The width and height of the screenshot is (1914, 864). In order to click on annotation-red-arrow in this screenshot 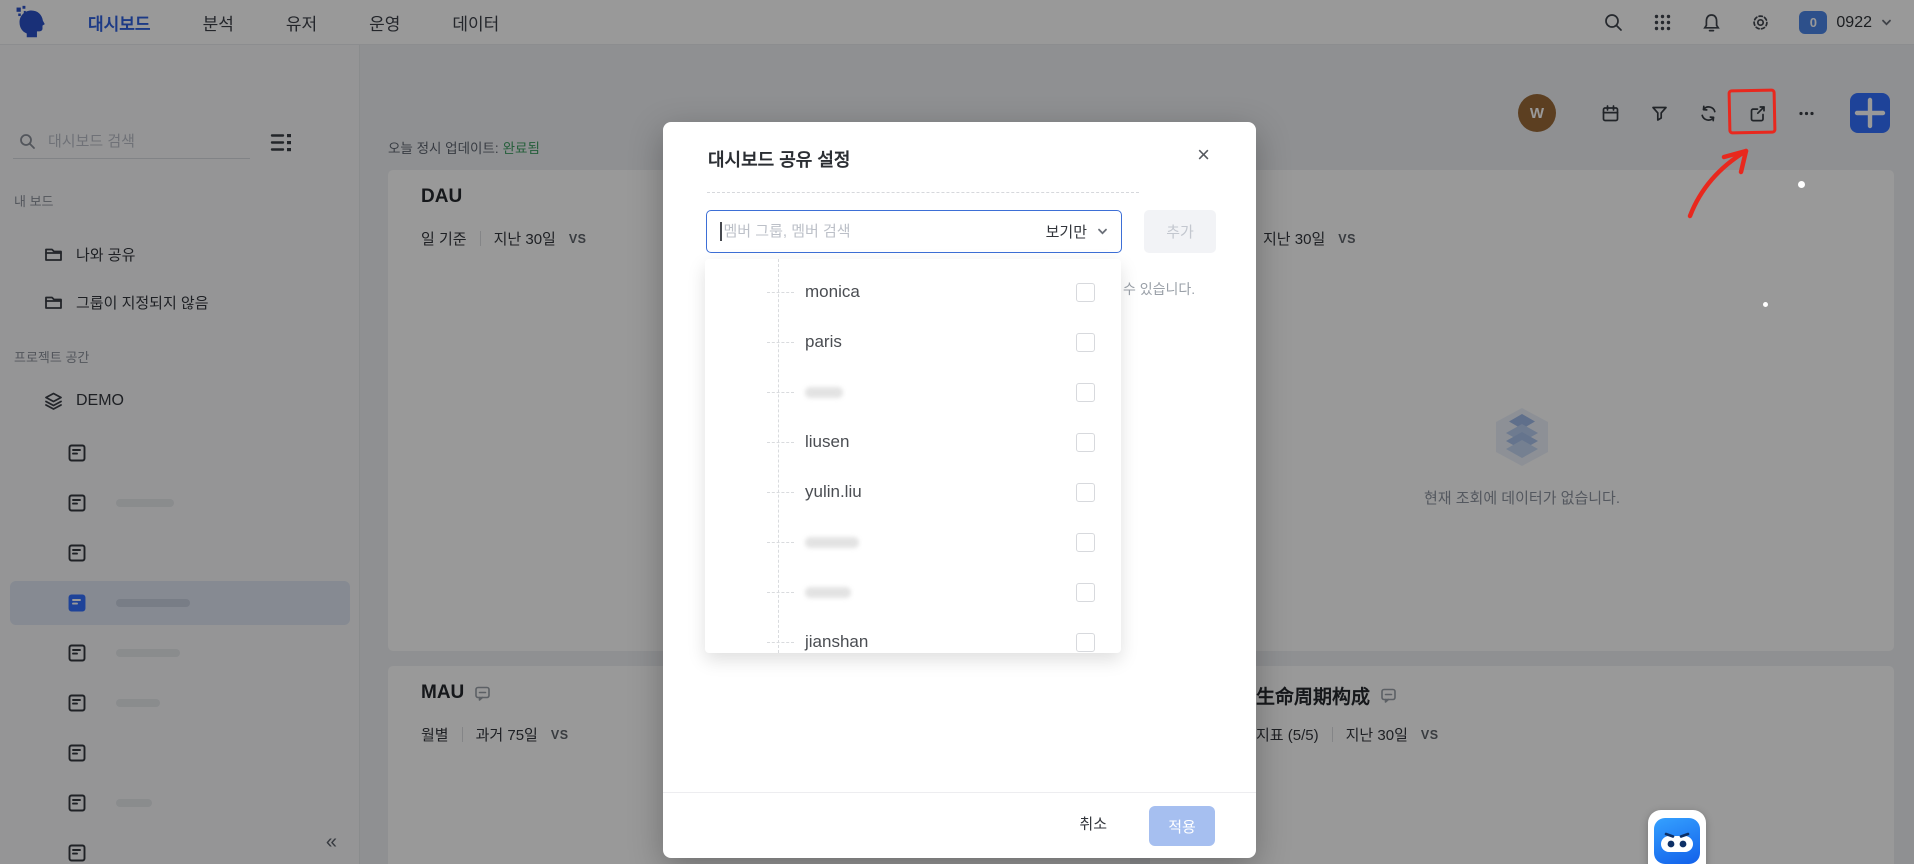, I will do `click(1718, 183)`.